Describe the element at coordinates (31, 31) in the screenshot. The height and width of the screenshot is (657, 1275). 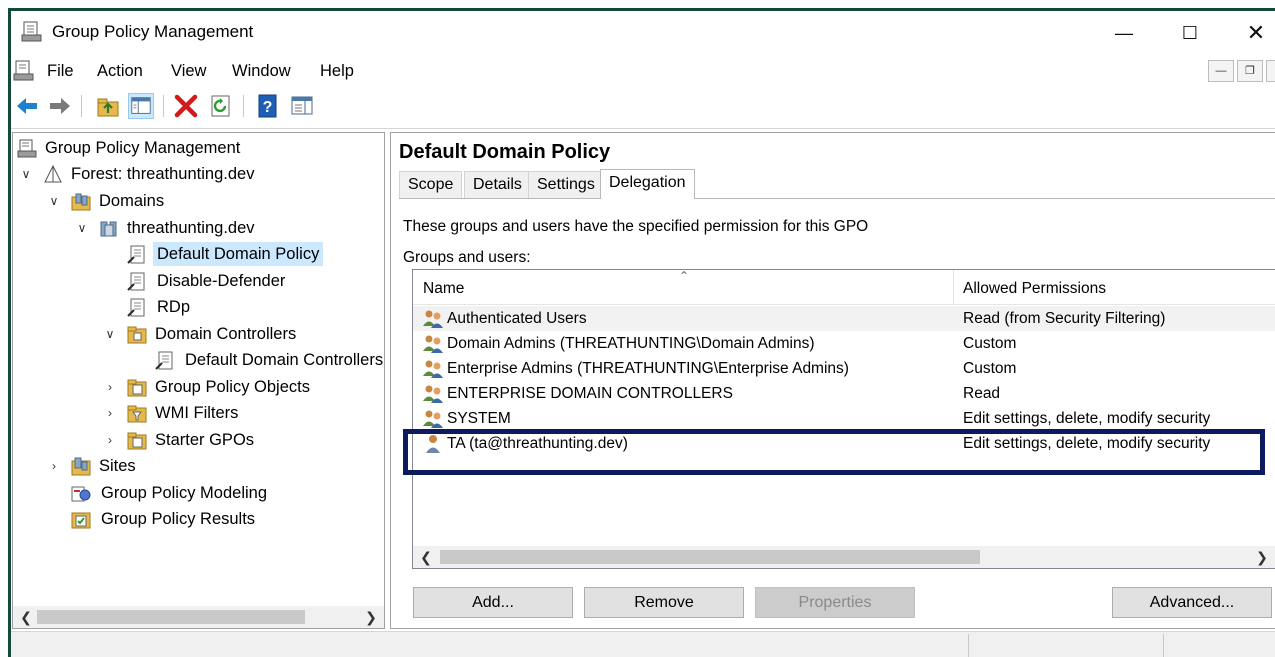
I see `gpm-app-icon` at that location.